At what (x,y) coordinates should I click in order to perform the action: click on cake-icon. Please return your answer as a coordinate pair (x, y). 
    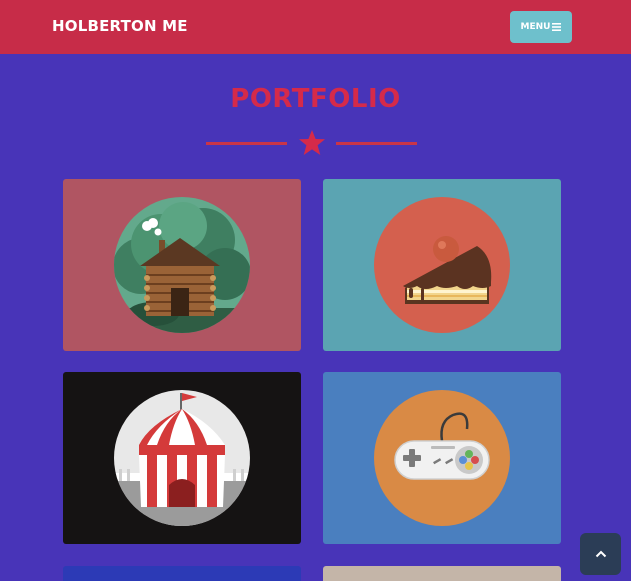
    Looking at the image, I should click on (442, 265).